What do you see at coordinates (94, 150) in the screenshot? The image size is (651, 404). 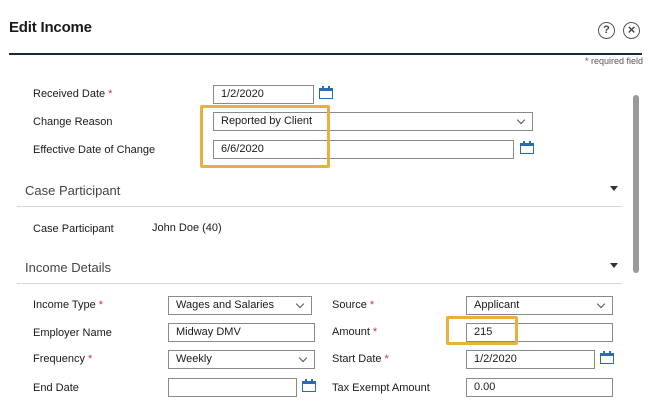 I see `effective-date-label: Effective Date of Change` at bounding box center [94, 150].